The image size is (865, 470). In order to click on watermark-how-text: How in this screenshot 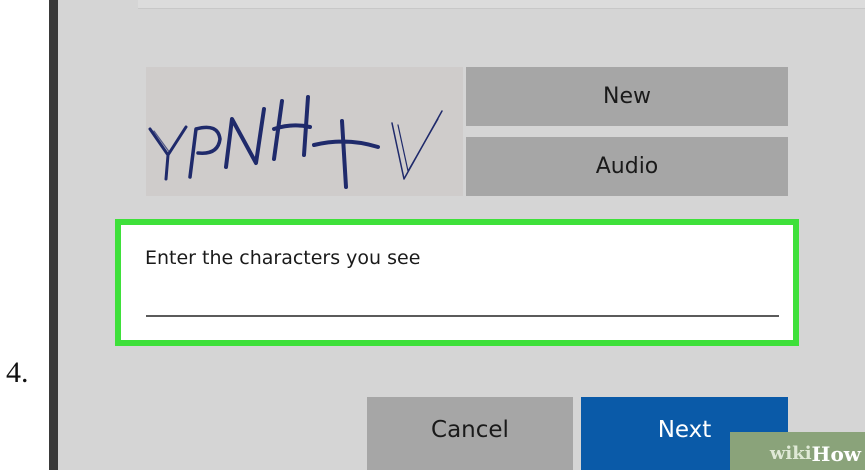, I will do `click(836, 453)`.